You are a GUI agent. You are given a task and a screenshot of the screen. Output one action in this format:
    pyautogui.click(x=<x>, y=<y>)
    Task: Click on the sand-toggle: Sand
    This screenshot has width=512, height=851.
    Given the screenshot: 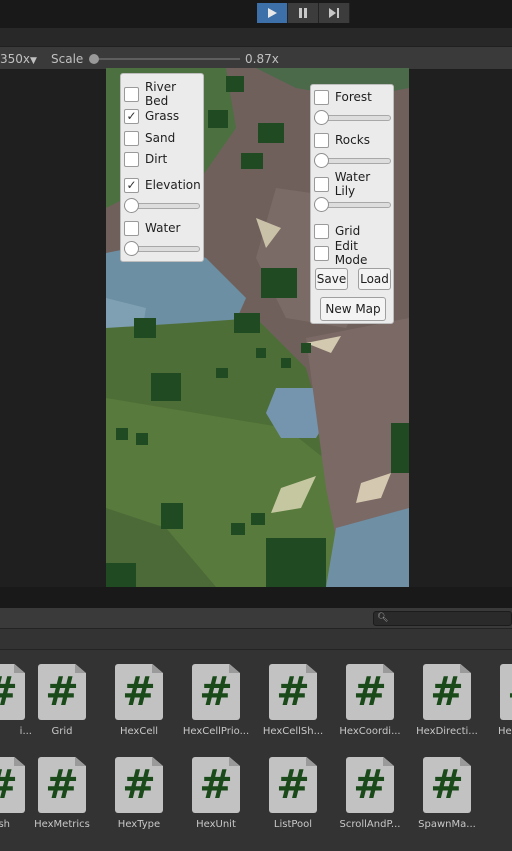 What is the action you would take?
    pyautogui.click(x=149, y=138)
    